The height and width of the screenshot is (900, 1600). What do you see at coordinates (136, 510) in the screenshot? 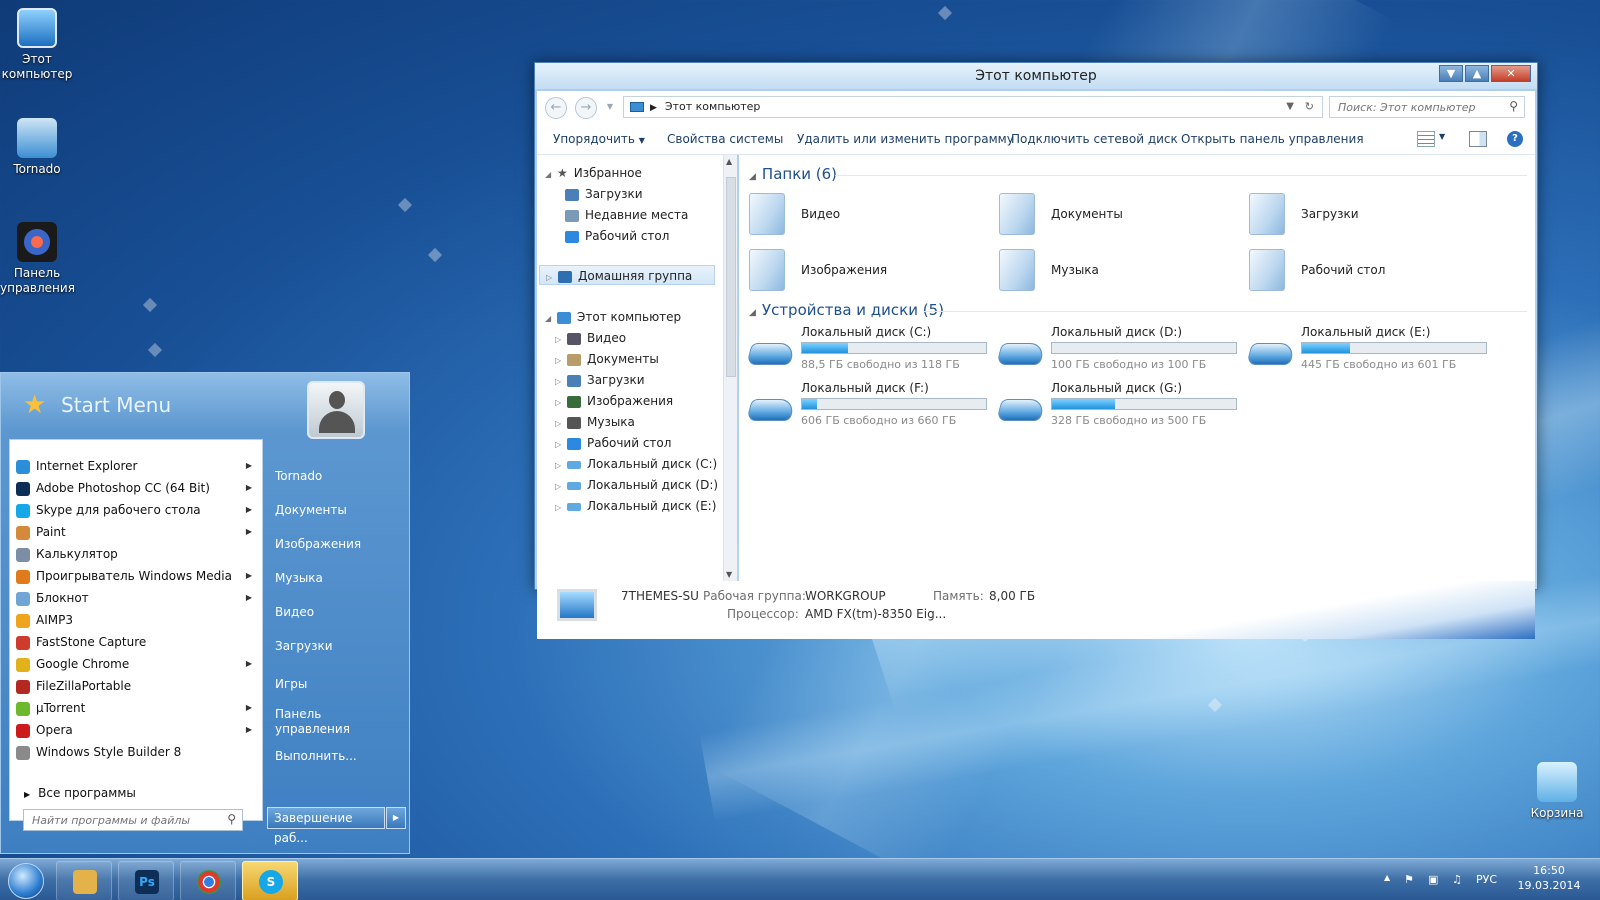
I see `program-skype: Skype для рабочего стола ▶` at bounding box center [136, 510].